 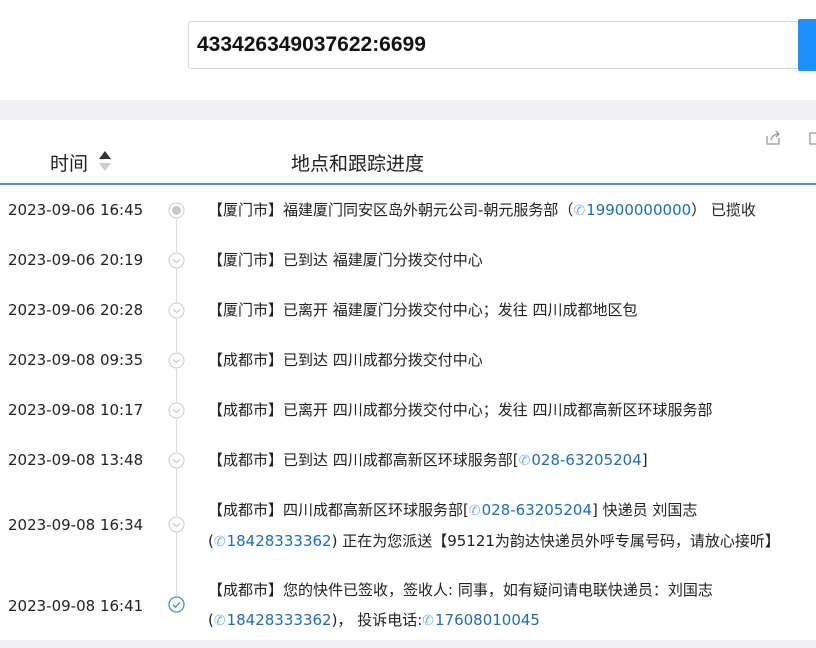 What do you see at coordinates (76, 360) in the screenshot?
I see `event-time: 2023-09-08 09:35` at bounding box center [76, 360].